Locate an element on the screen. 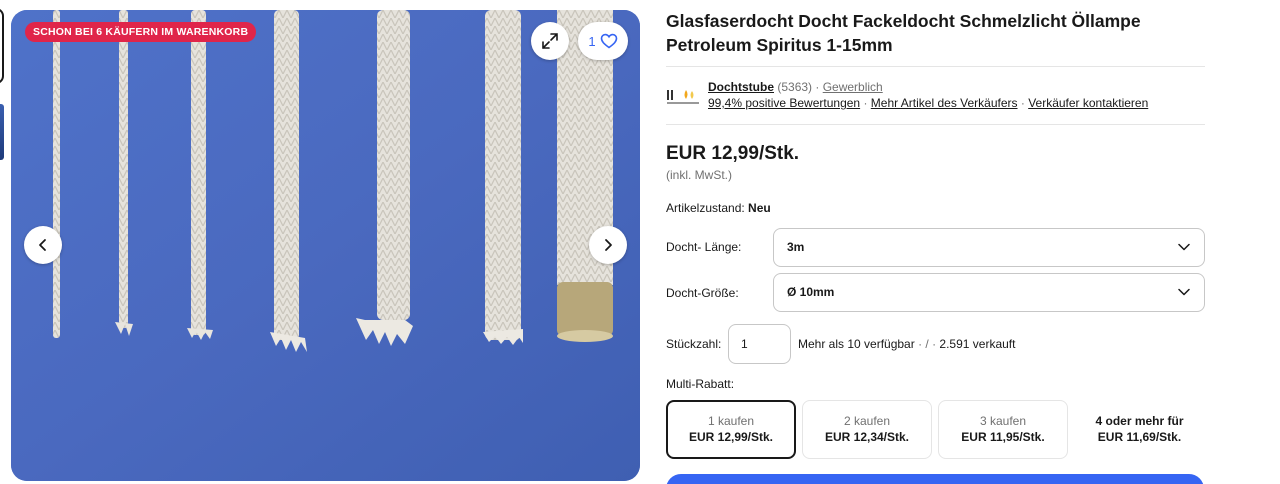 The image size is (1280, 484). condition-value: Neu is located at coordinates (759, 208).